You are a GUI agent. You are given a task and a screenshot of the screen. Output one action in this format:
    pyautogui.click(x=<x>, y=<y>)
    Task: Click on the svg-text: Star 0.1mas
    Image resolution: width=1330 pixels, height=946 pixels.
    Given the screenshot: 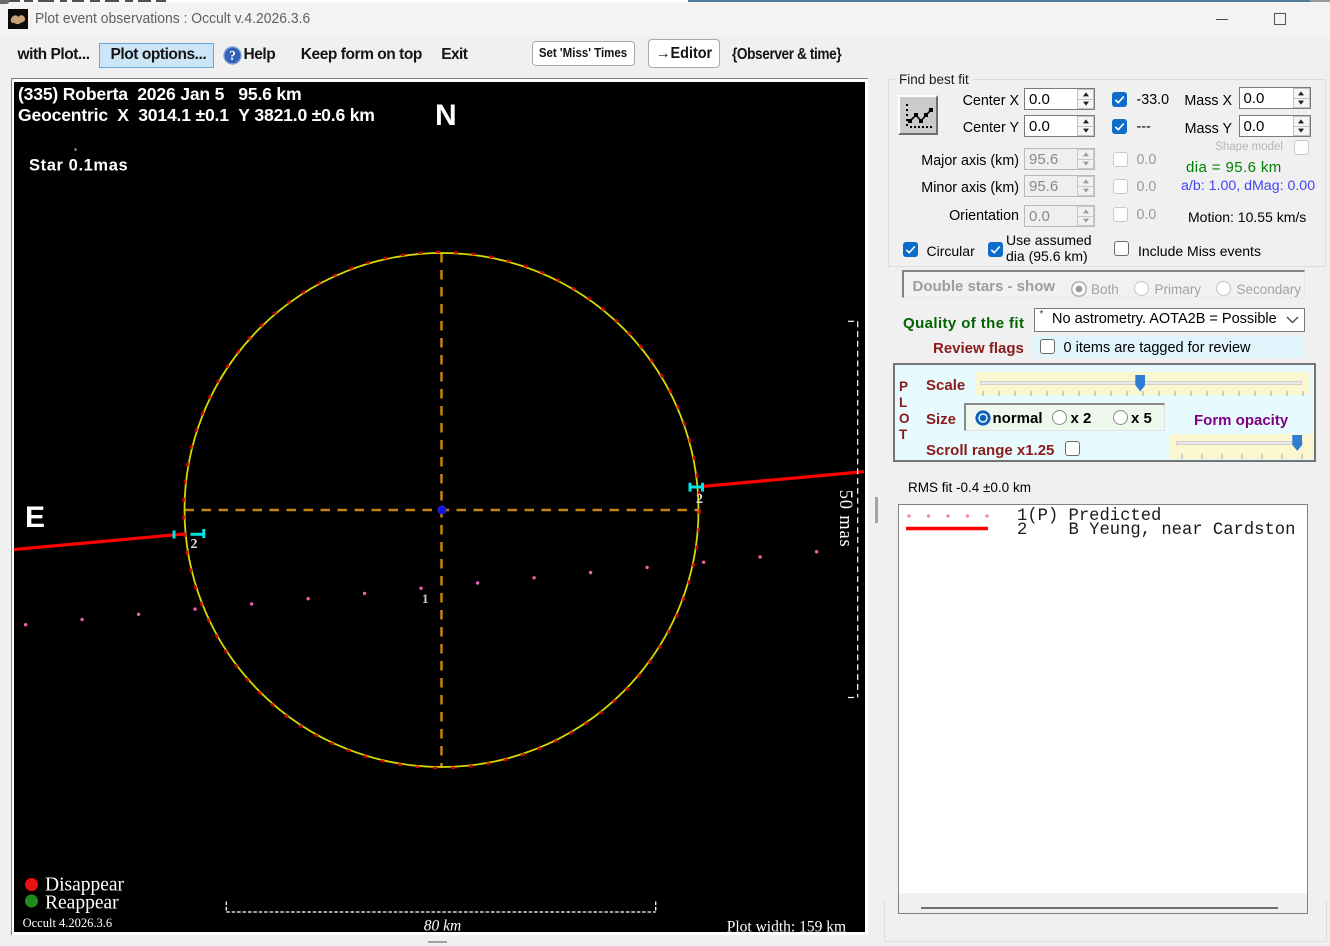 What is the action you would take?
    pyautogui.click(x=78, y=166)
    